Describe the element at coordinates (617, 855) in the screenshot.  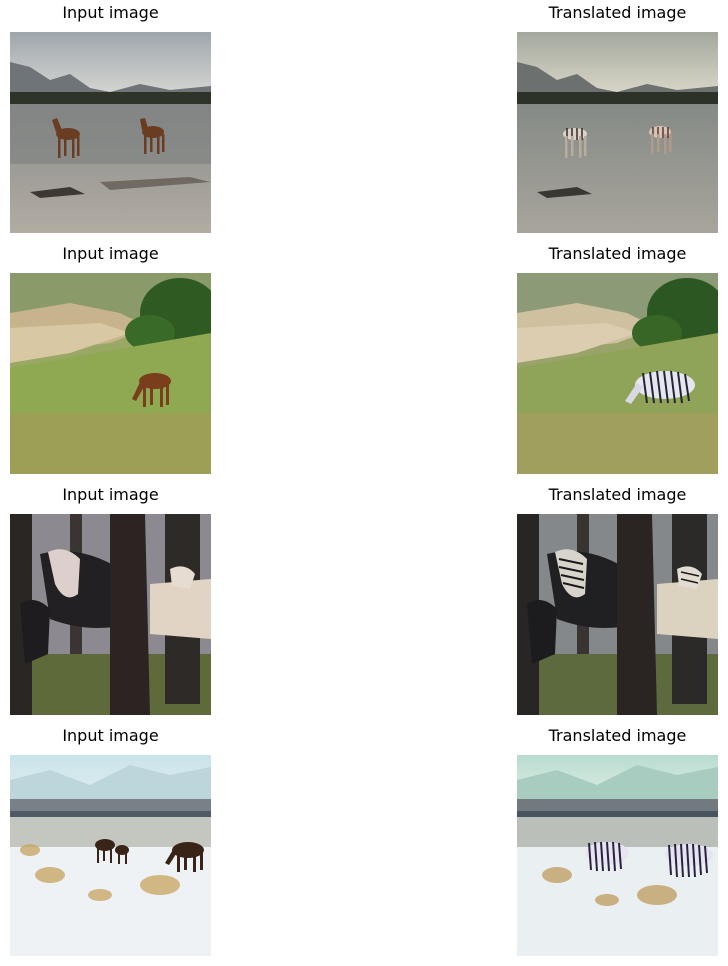
I see `row-4-output-image` at that location.